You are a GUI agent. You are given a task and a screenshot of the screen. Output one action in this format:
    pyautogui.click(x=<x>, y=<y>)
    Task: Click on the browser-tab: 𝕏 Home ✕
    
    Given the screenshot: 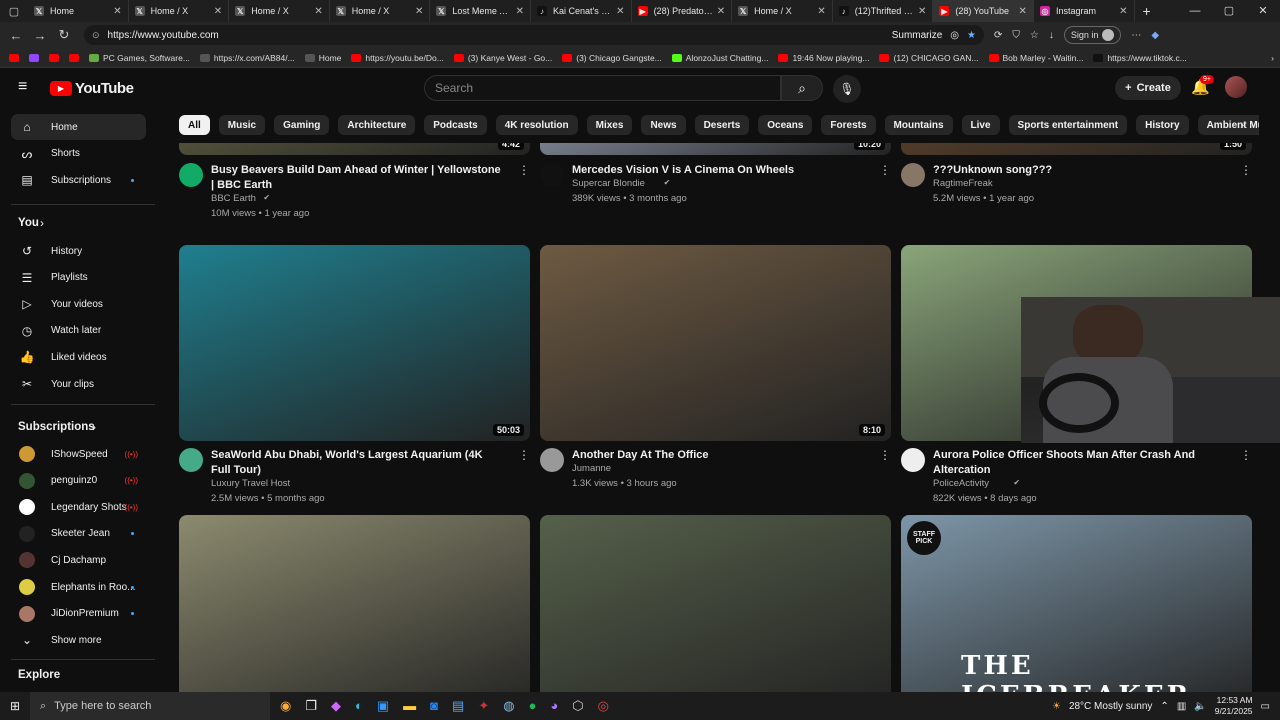 What is the action you would take?
    pyautogui.click(x=78, y=11)
    